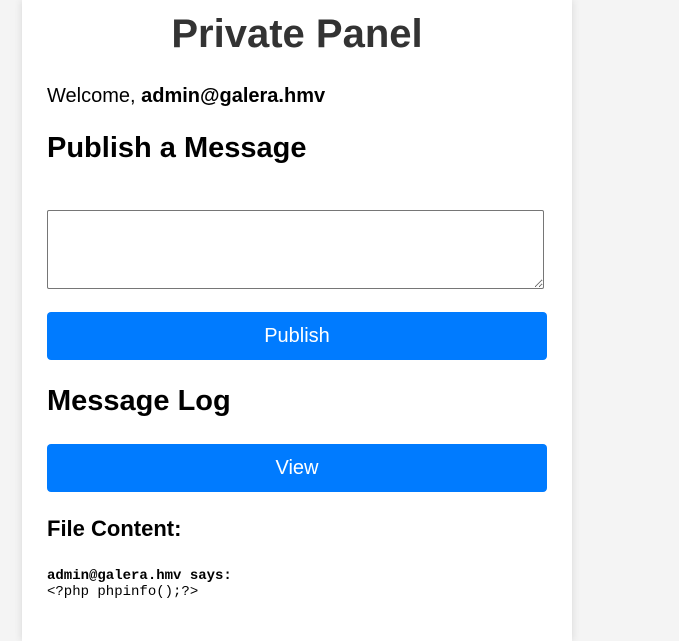 The width and height of the screenshot is (679, 641). I want to click on file-content-output: admin@galera.hmv says: <?php phpinfo();?>, so click(139, 584).